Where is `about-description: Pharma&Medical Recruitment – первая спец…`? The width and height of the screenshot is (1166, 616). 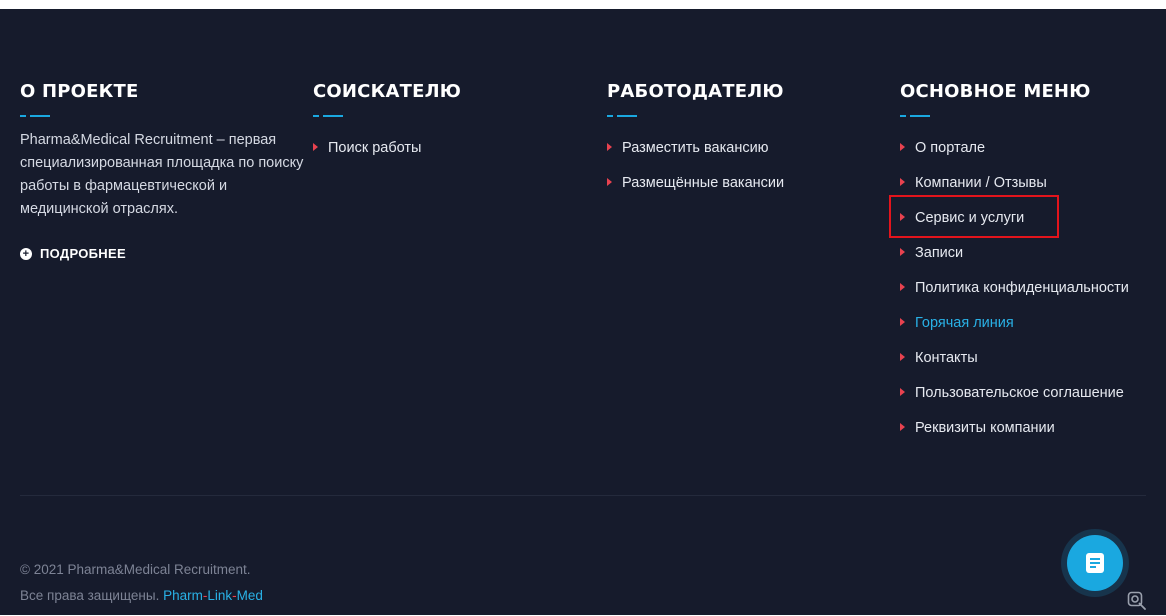 about-description: Pharma&Medical Recruitment – первая спец… is located at coordinates (162, 174).